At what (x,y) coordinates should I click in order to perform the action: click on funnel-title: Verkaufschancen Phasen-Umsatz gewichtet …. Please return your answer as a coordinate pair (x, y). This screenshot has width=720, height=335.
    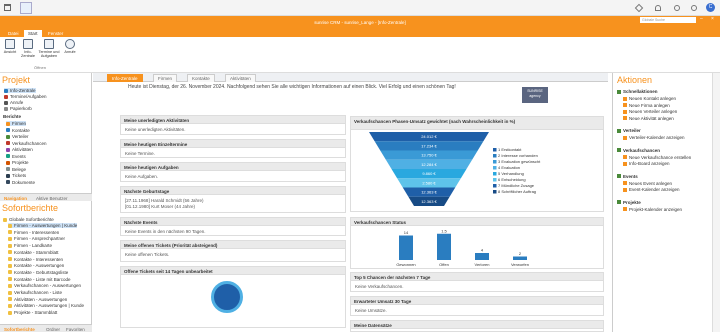
    Looking at the image, I should click on (477, 123).